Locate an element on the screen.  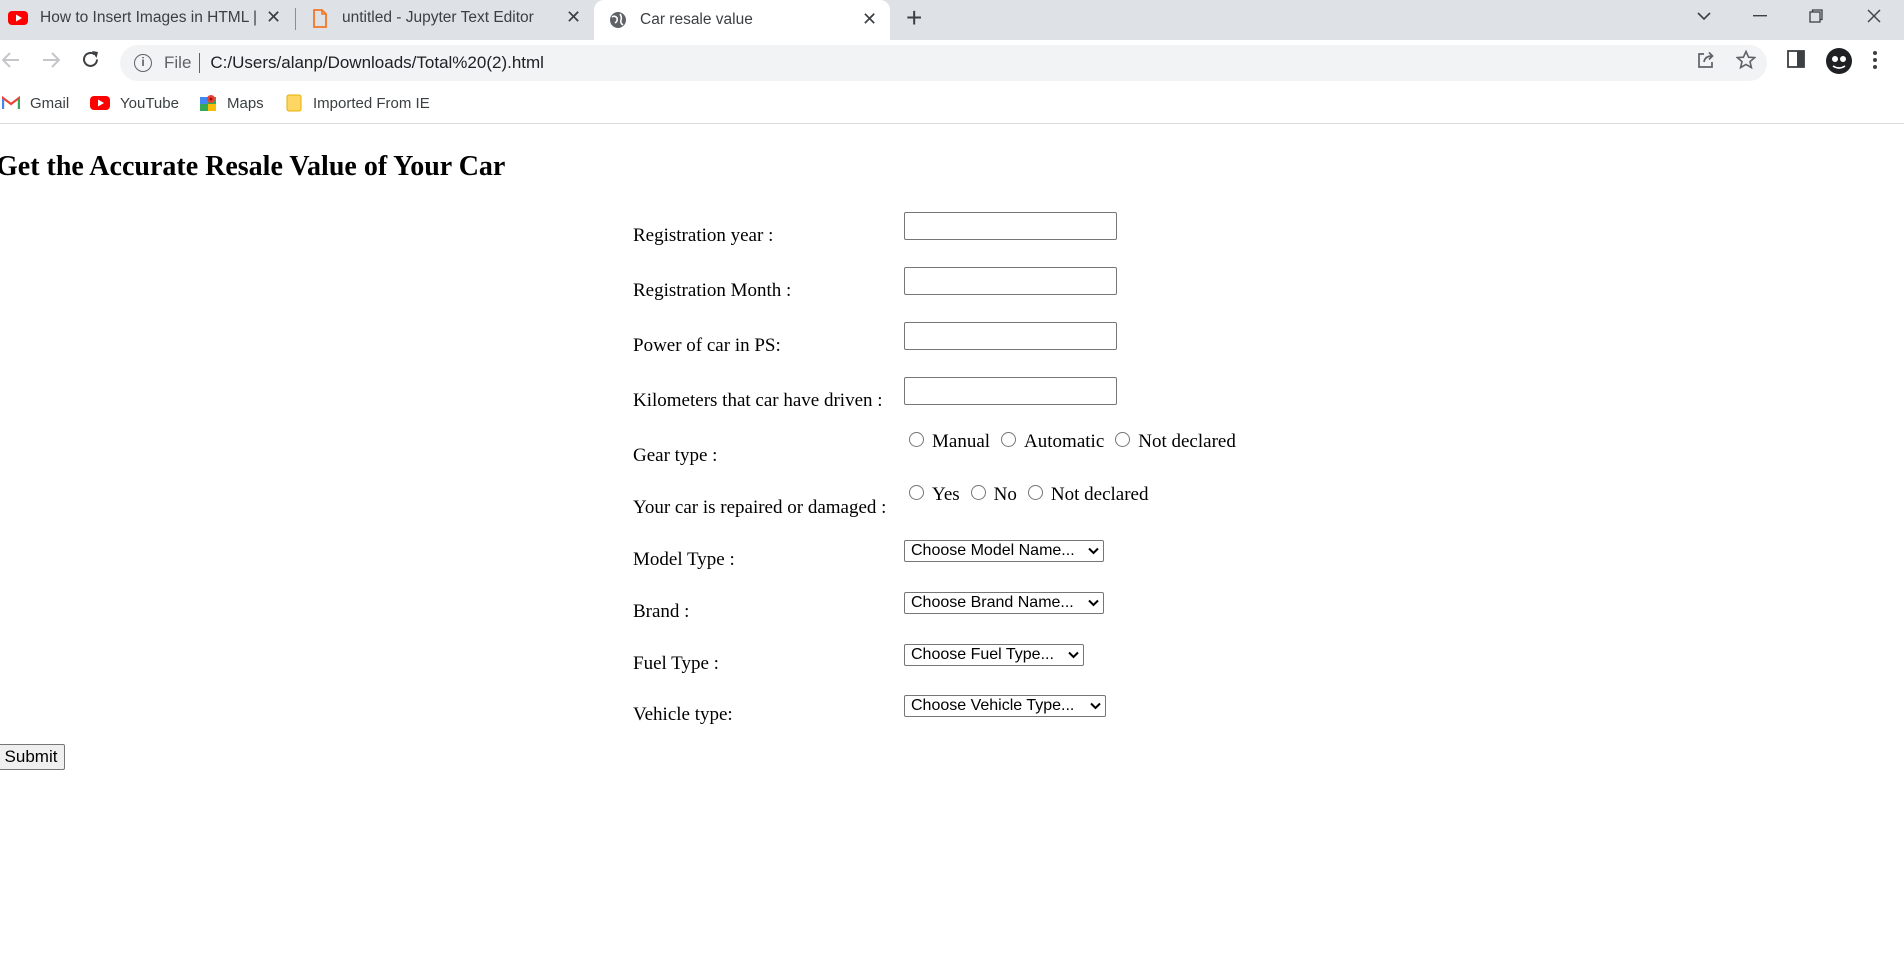
gear-not-declared-label: Not declared is located at coordinates (1187, 441).